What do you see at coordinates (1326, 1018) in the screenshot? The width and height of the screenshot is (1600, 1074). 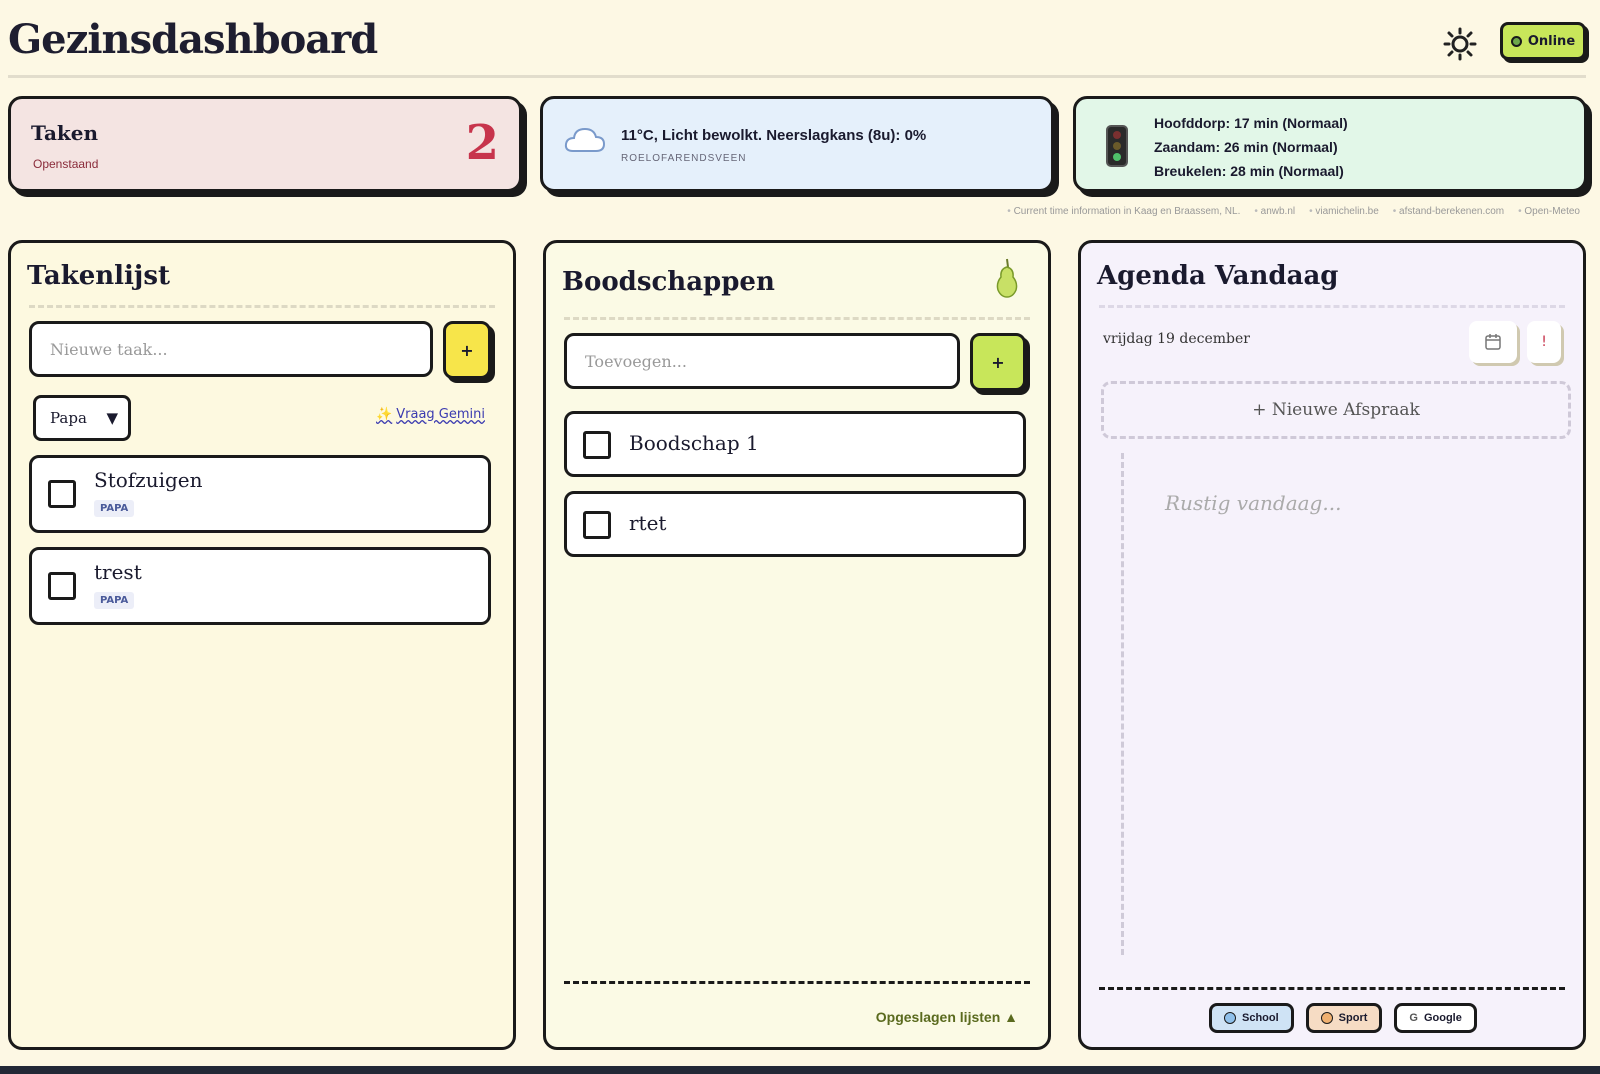 I see `sport-dot-icon` at bounding box center [1326, 1018].